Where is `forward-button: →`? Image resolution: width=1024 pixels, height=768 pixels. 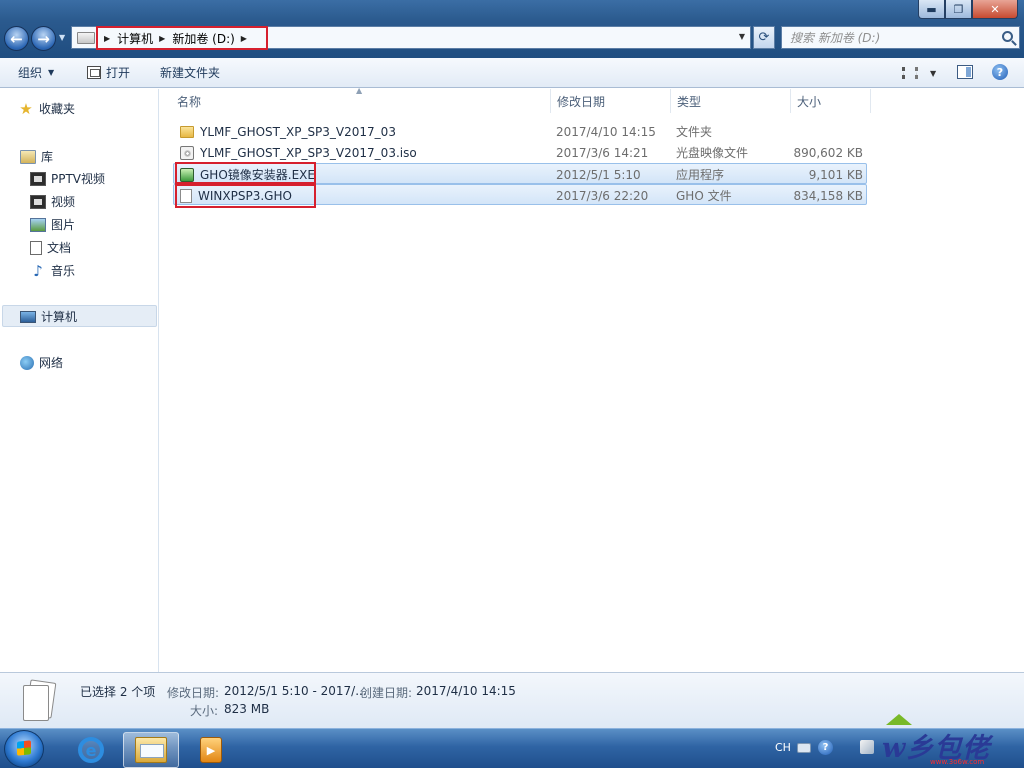
forward-button: → is located at coordinates (43, 38).